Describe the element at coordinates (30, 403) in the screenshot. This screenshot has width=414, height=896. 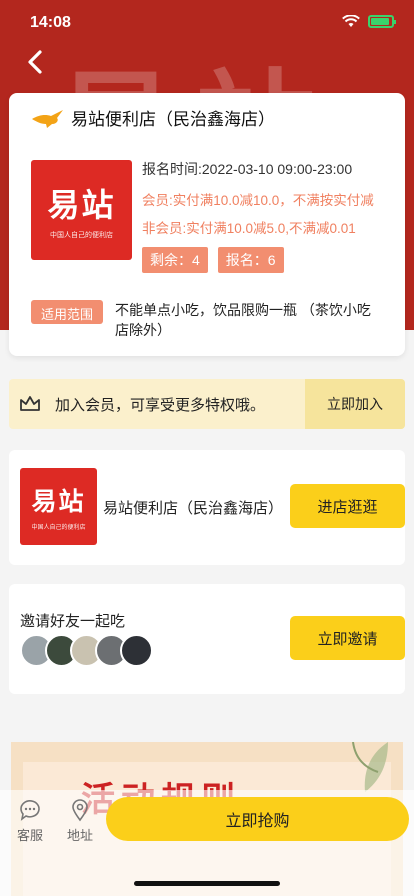
I see `crown-icon` at that location.